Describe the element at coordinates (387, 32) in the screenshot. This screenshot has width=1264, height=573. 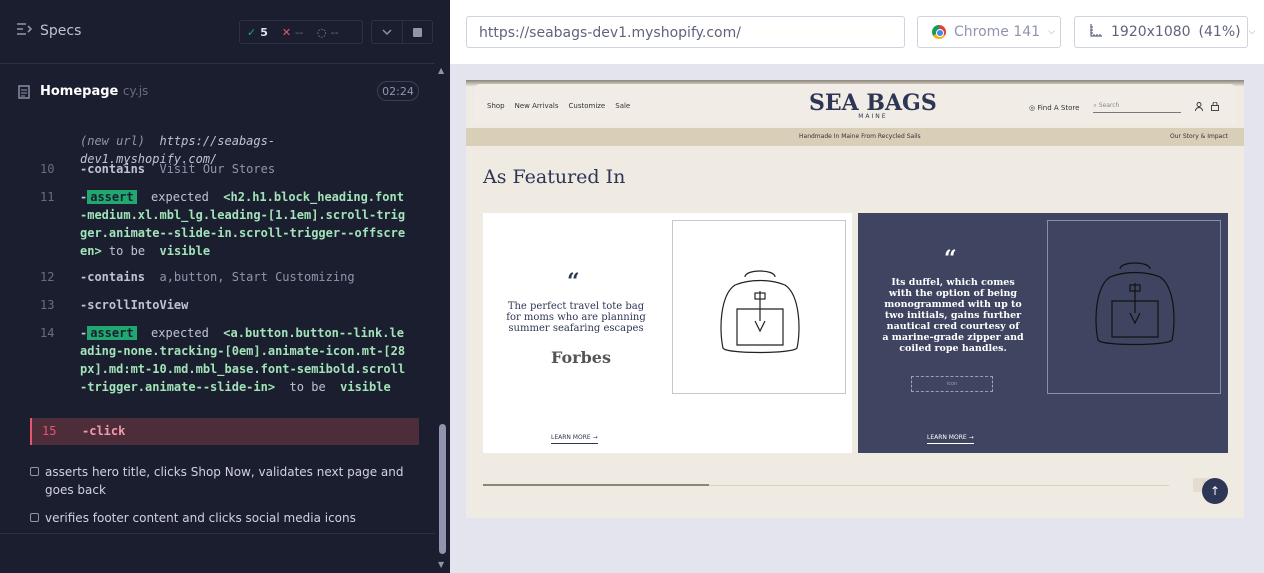
I see `chevron-down-icon` at that location.